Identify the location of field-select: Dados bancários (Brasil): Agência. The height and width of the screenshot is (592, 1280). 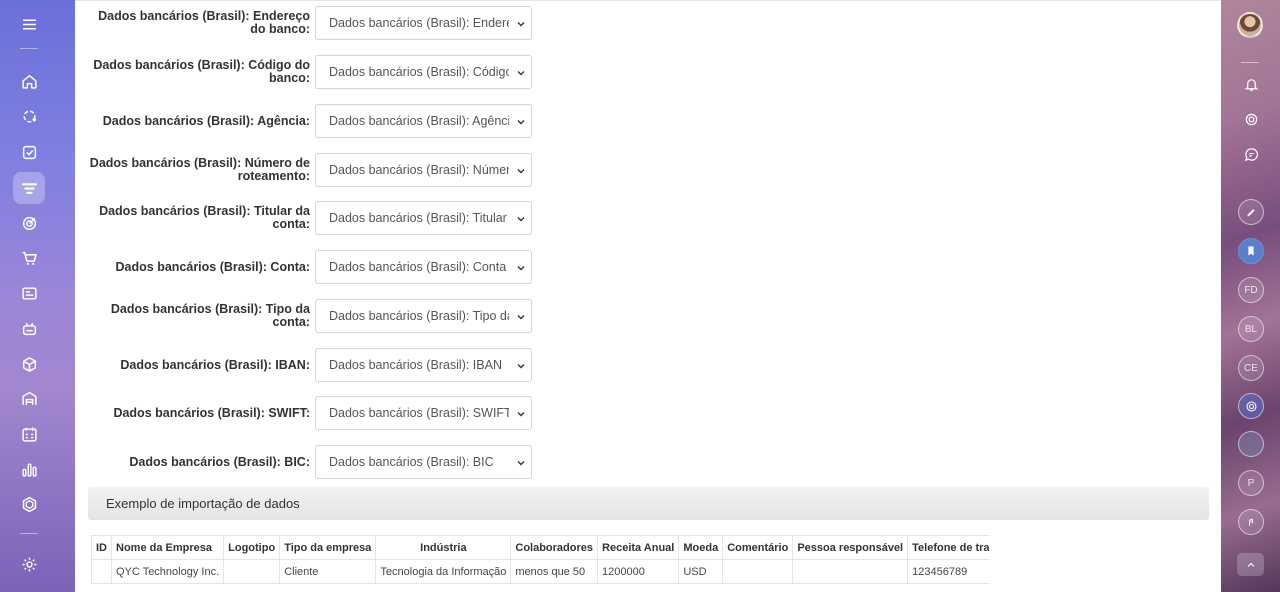
(423, 121).